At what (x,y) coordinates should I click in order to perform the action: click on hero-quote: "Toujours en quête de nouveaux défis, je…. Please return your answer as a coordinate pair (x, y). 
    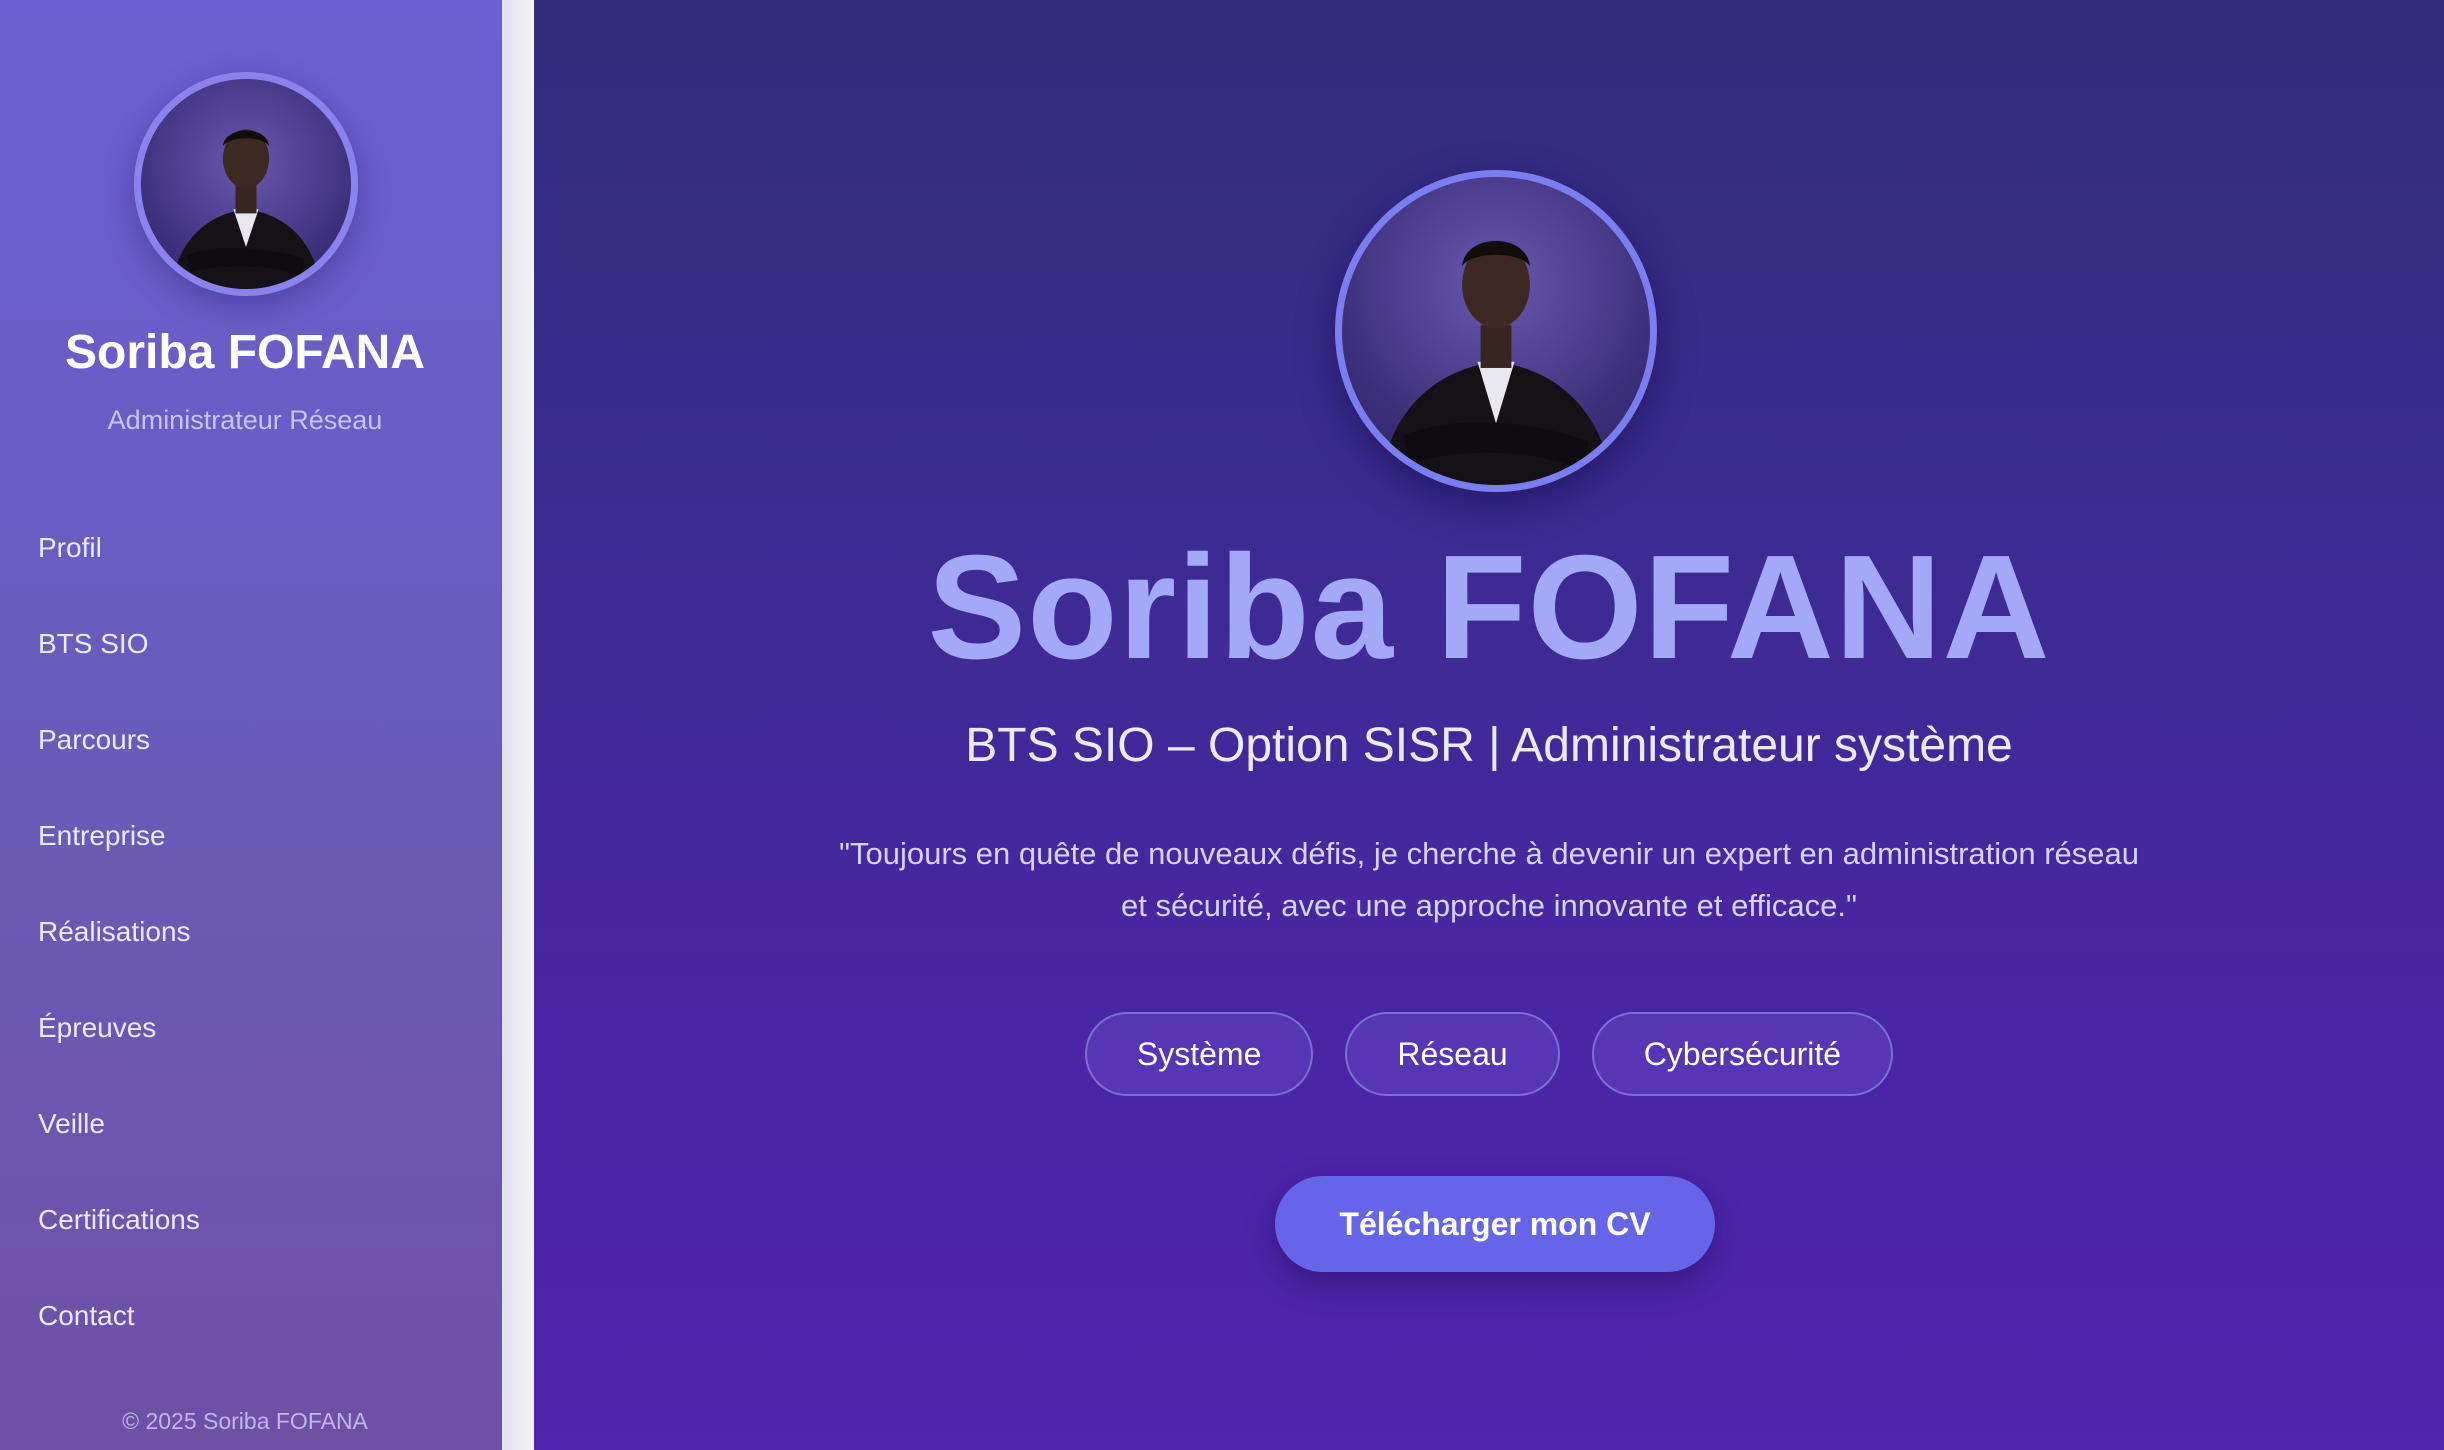
    Looking at the image, I should click on (1489, 879).